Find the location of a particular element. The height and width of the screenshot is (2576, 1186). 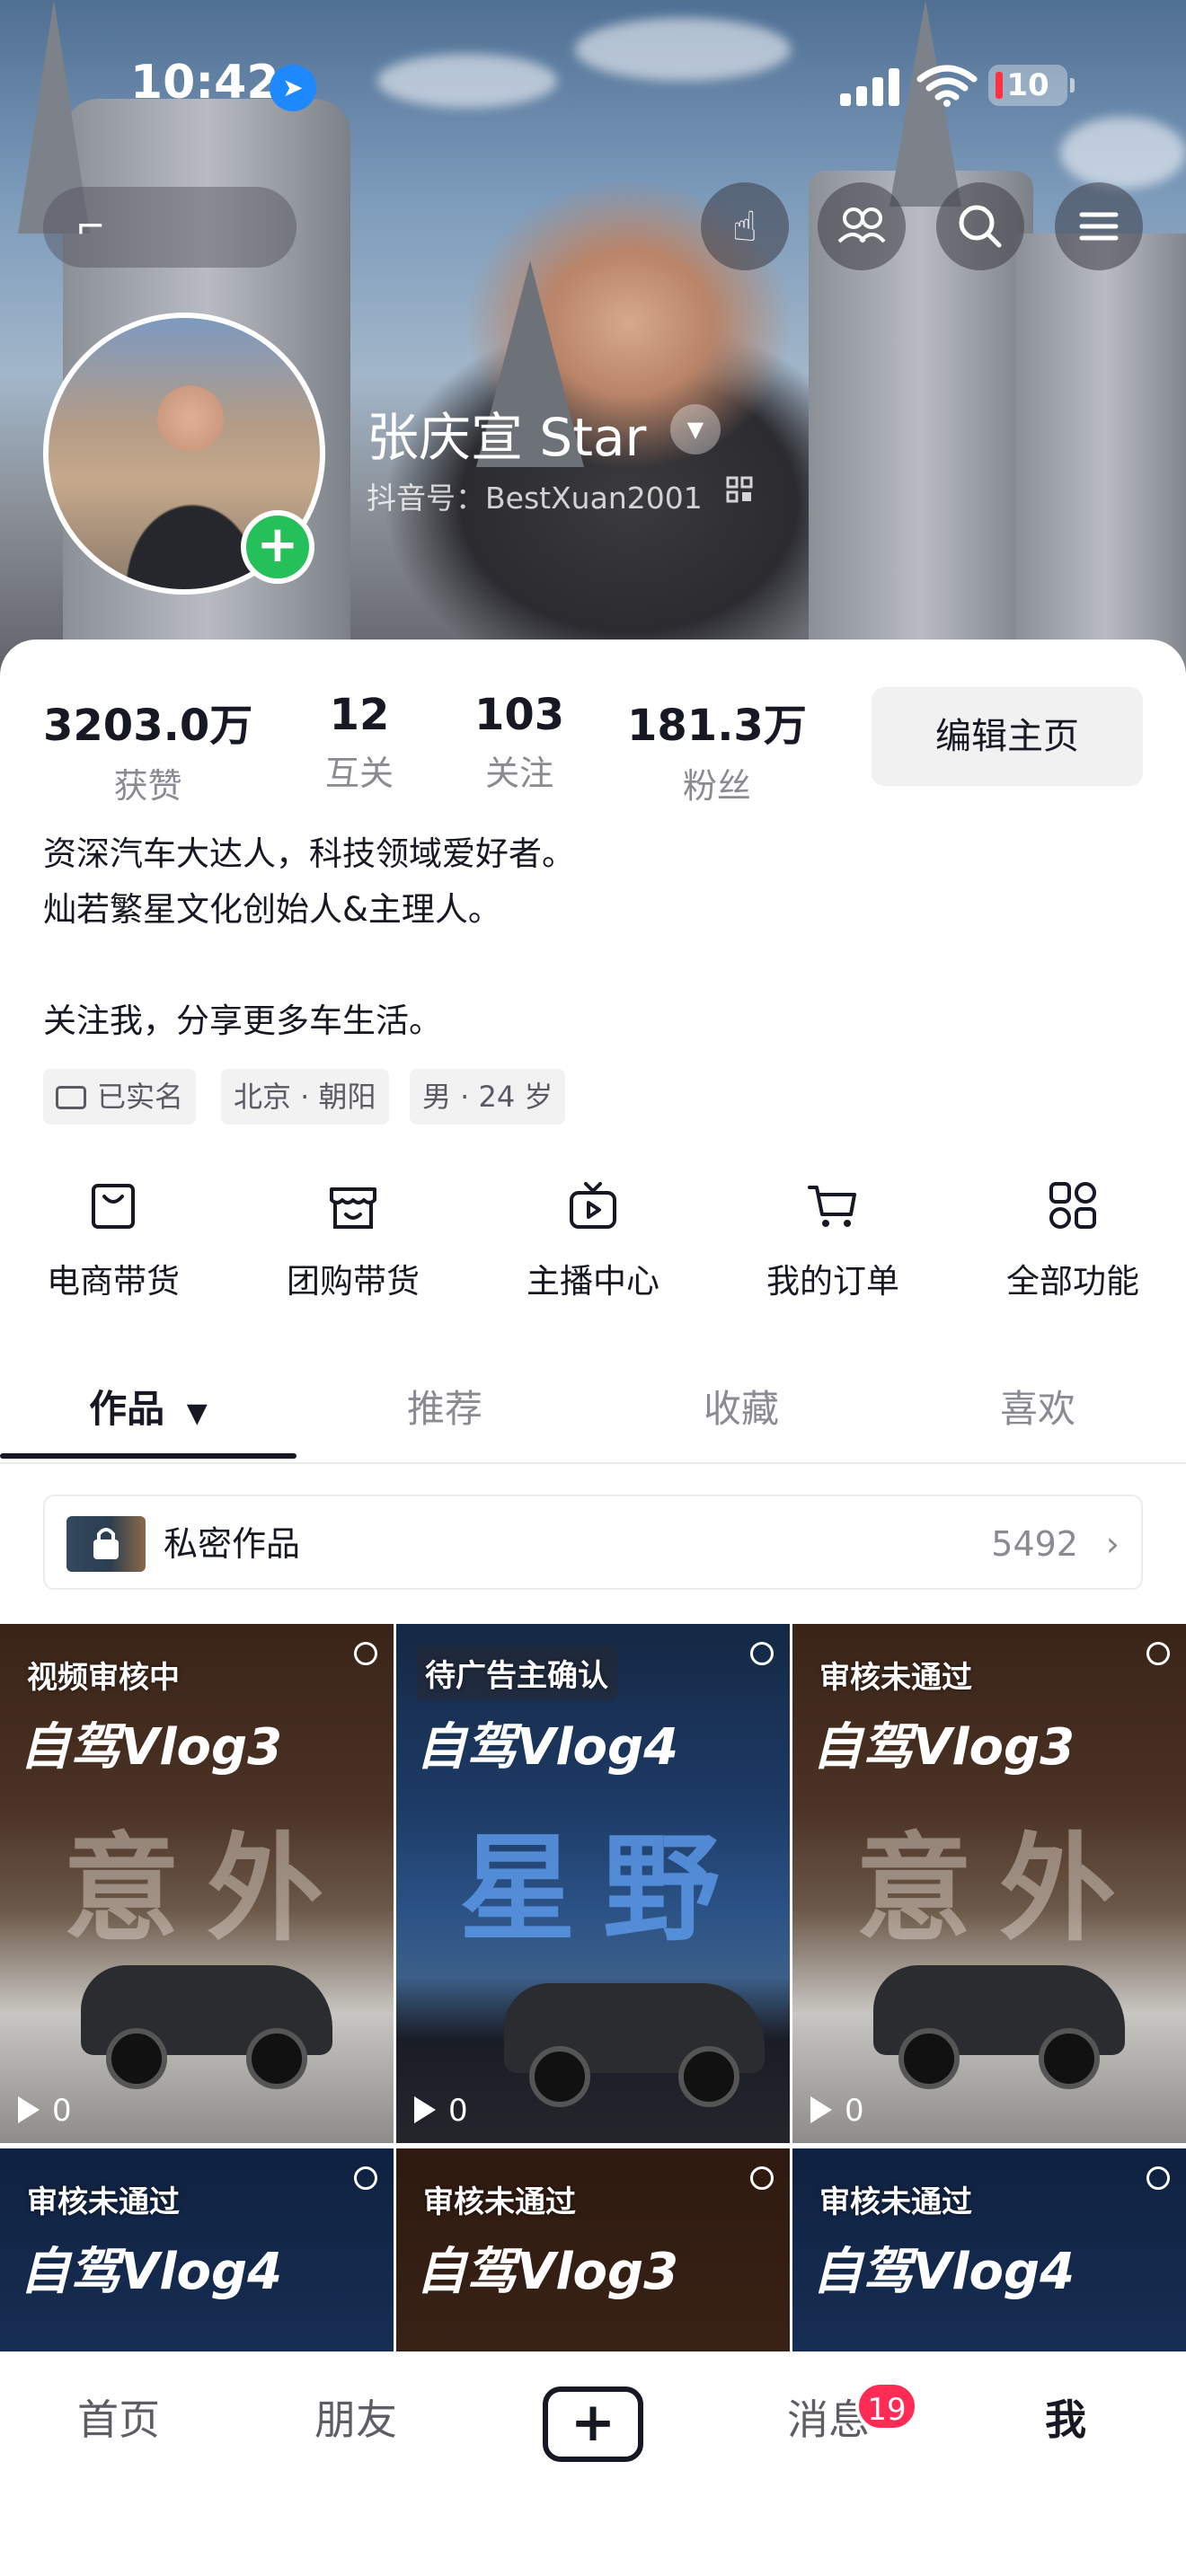

video-card: 审核未通过 自驾Vlog3 意外 0 is located at coordinates (989, 1883).